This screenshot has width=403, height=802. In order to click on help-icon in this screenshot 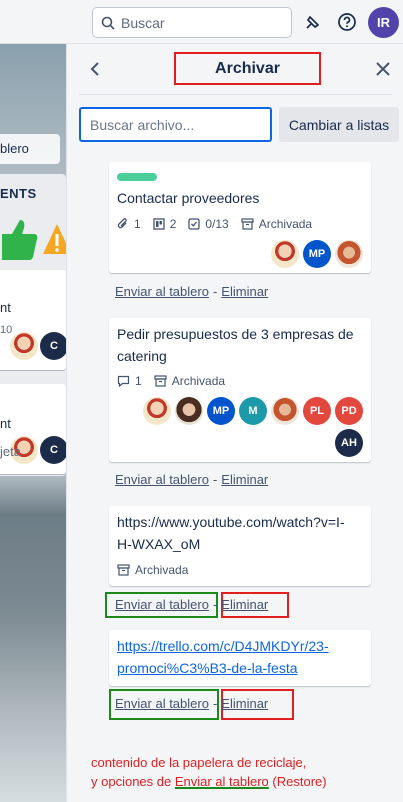, I will do `click(347, 22)`.